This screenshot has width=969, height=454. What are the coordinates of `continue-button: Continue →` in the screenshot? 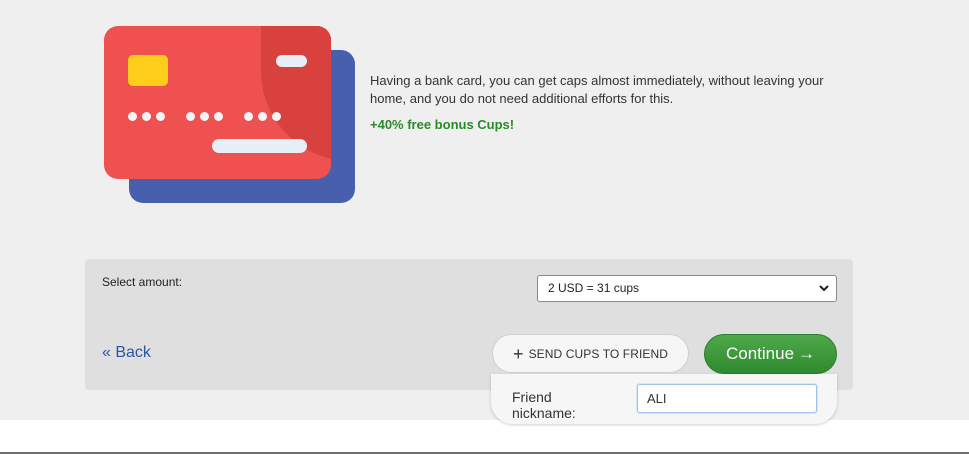 It's located at (770, 354).